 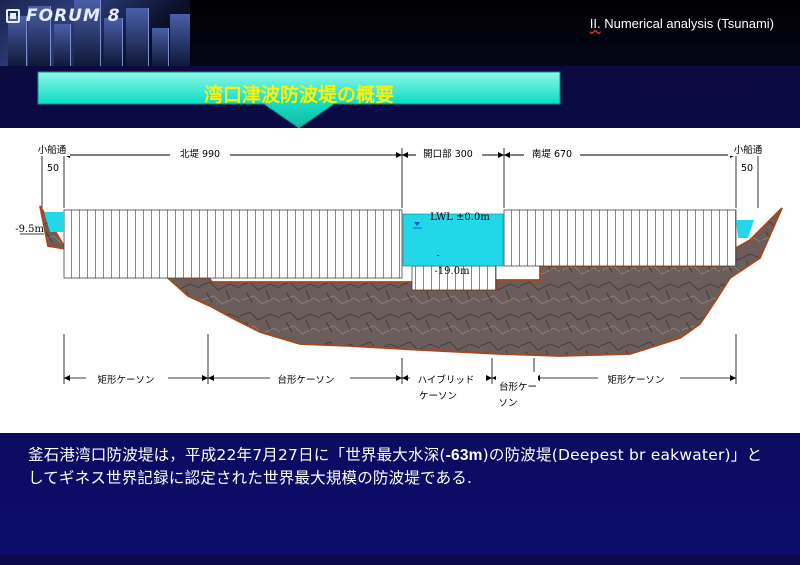 I want to click on north-breakwater-caissons, so click(x=233, y=244).